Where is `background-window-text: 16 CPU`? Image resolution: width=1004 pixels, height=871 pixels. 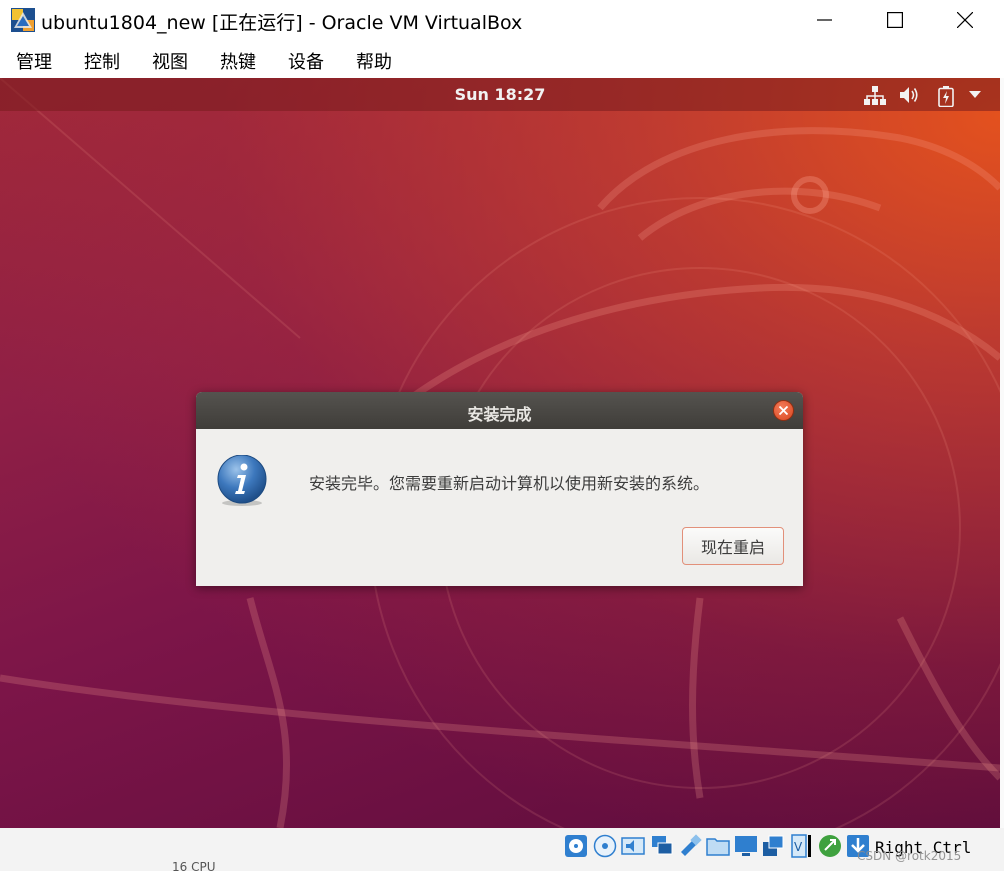 background-window-text: 16 CPU is located at coordinates (194, 865).